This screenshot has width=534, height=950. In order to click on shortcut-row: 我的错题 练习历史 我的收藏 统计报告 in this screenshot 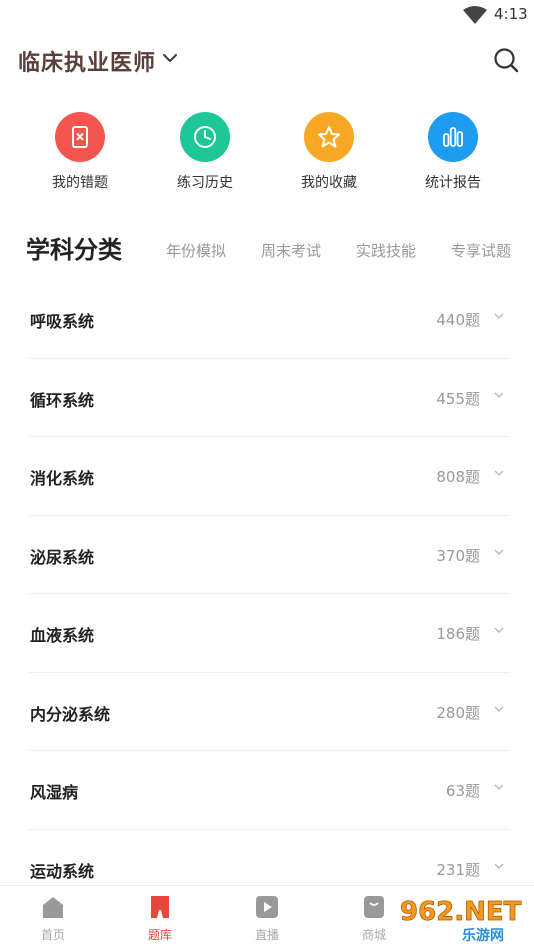, I will do `click(267, 157)`.